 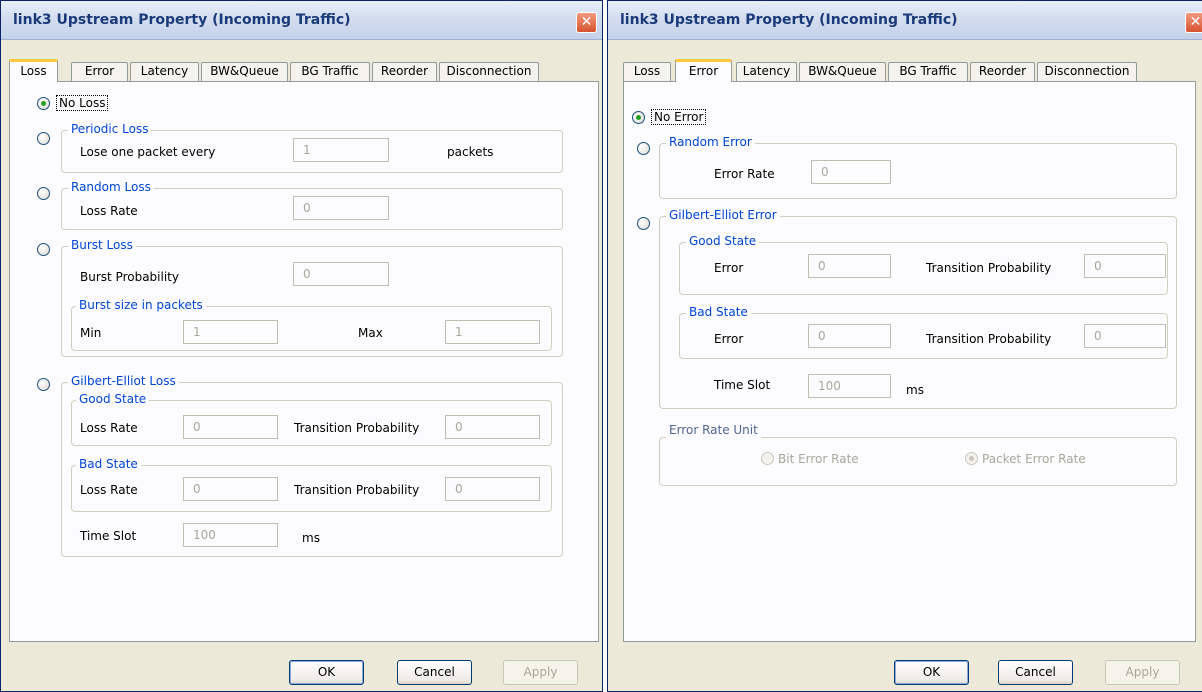 I want to click on random-loss-label: Loss Rate, so click(x=109, y=211).